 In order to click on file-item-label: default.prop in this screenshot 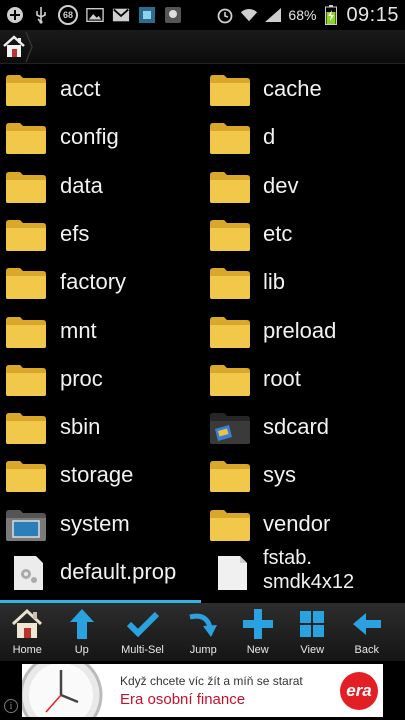, I will do `click(118, 571)`.